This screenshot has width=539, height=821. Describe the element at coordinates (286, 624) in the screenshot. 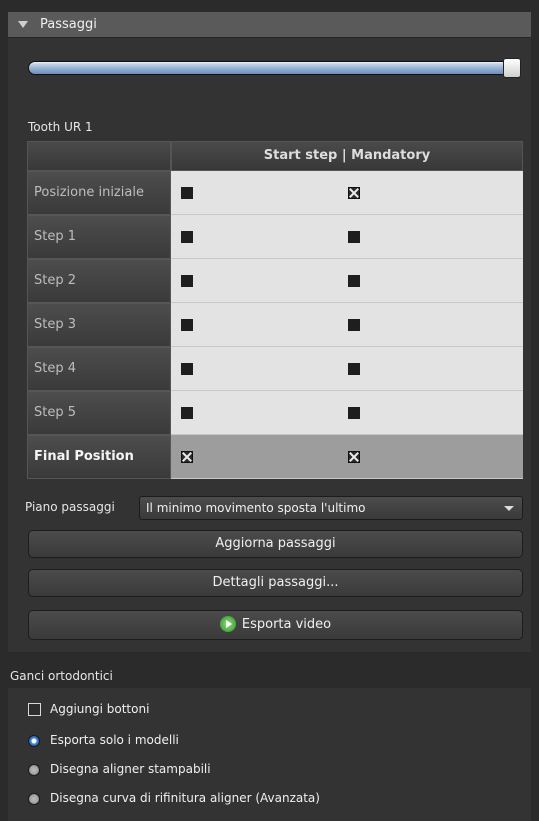

I see `export-video-label: Esporta video` at that location.